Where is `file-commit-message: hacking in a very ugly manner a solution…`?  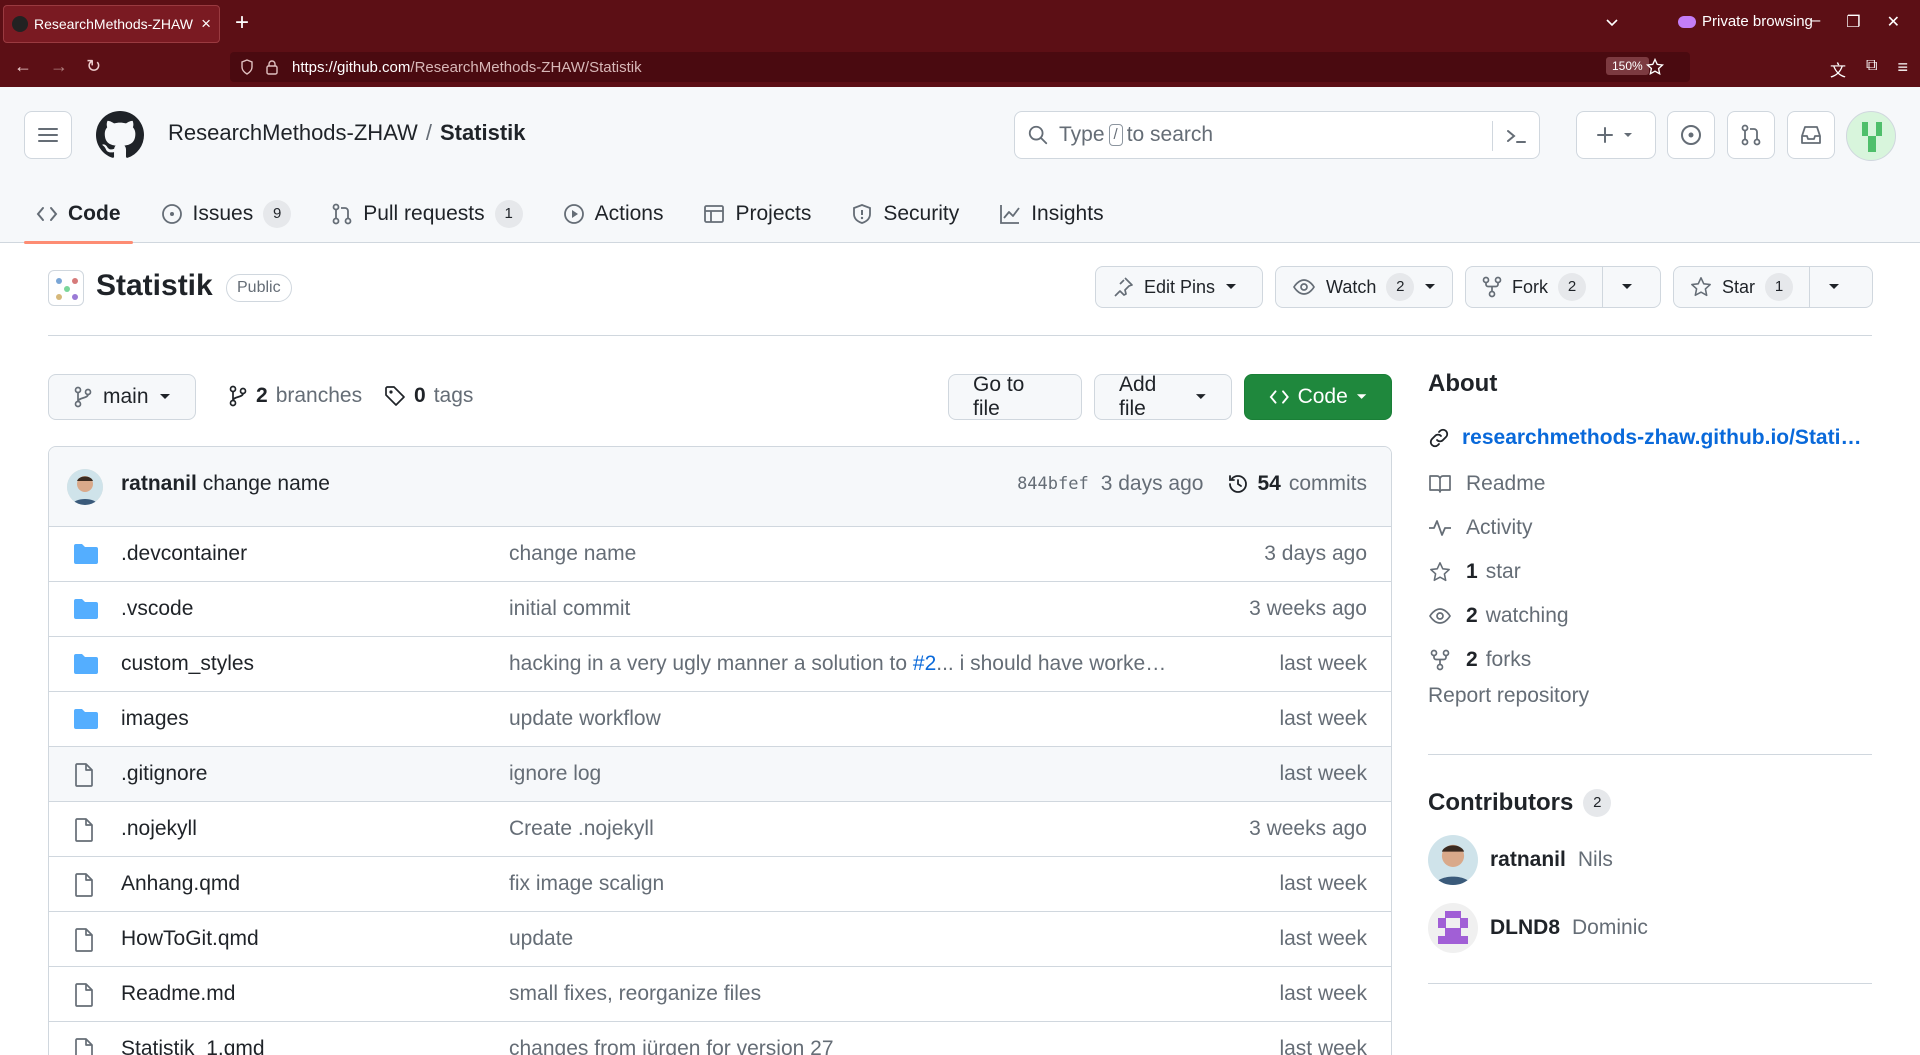
file-commit-message: hacking in a very ugly manner a solution… is located at coordinates (837, 664).